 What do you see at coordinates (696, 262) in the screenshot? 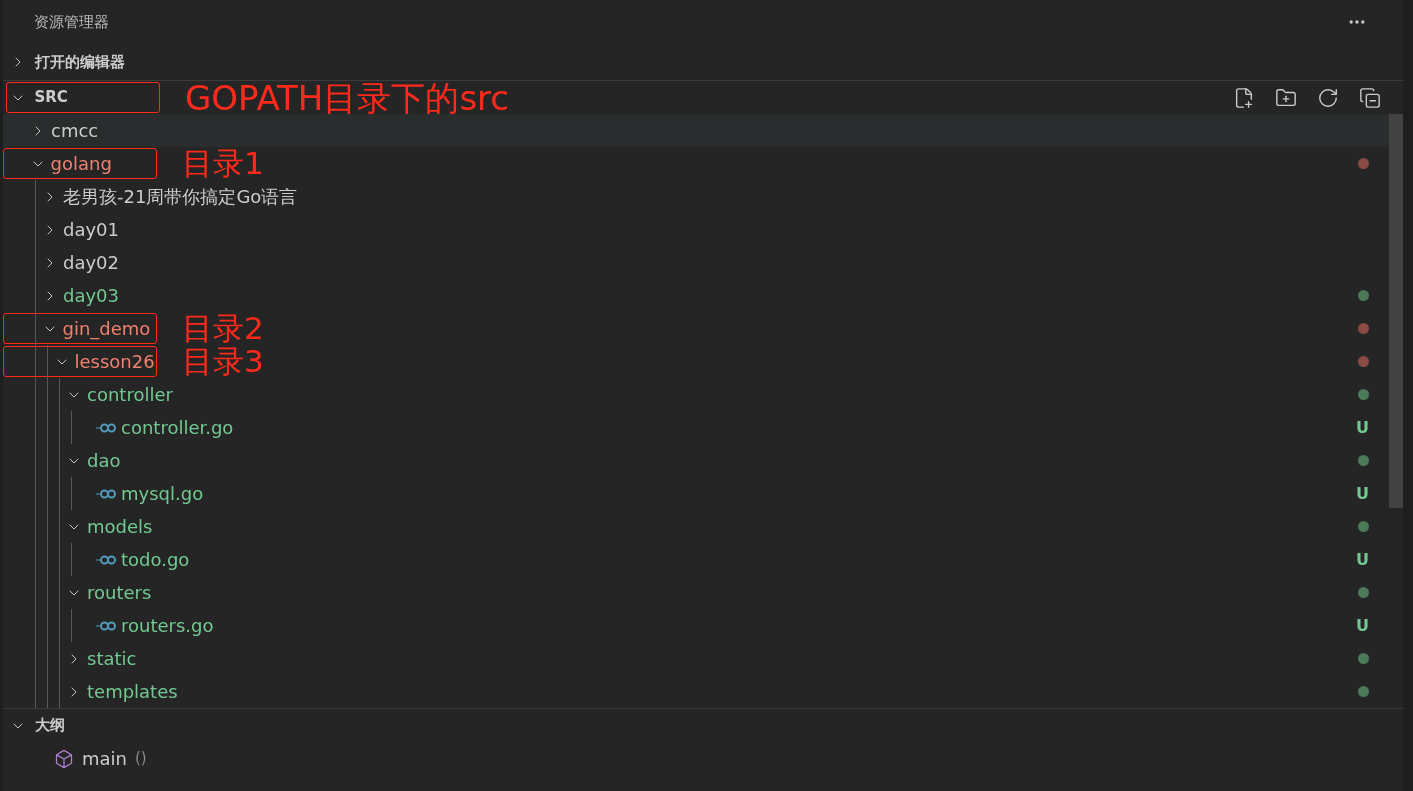
I see `folder-row: day02` at bounding box center [696, 262].